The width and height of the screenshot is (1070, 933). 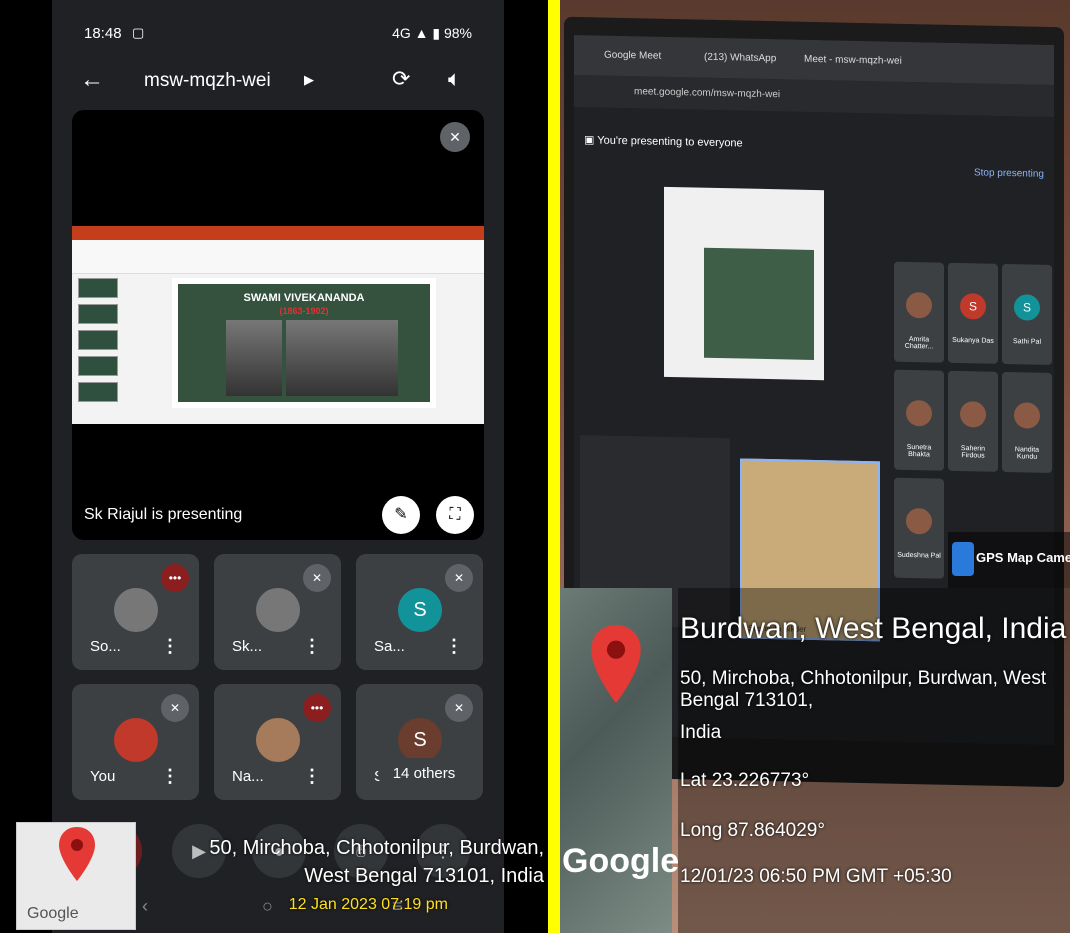 I want to click on participant-name: Saherin Firdous, so click(x=973, y=452).